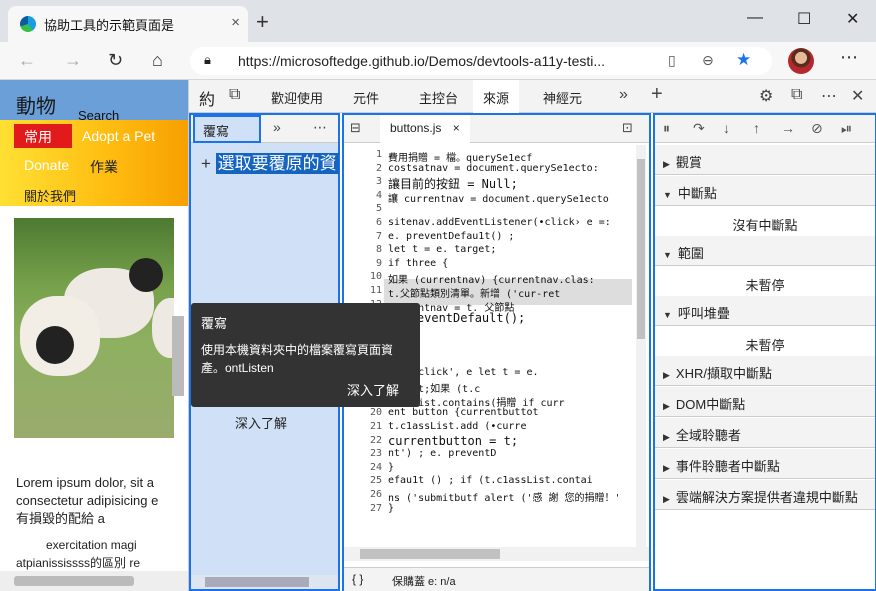 This screenshot has width=876, height=591. I want to click on new-tab-button: +, so click(262, 22).